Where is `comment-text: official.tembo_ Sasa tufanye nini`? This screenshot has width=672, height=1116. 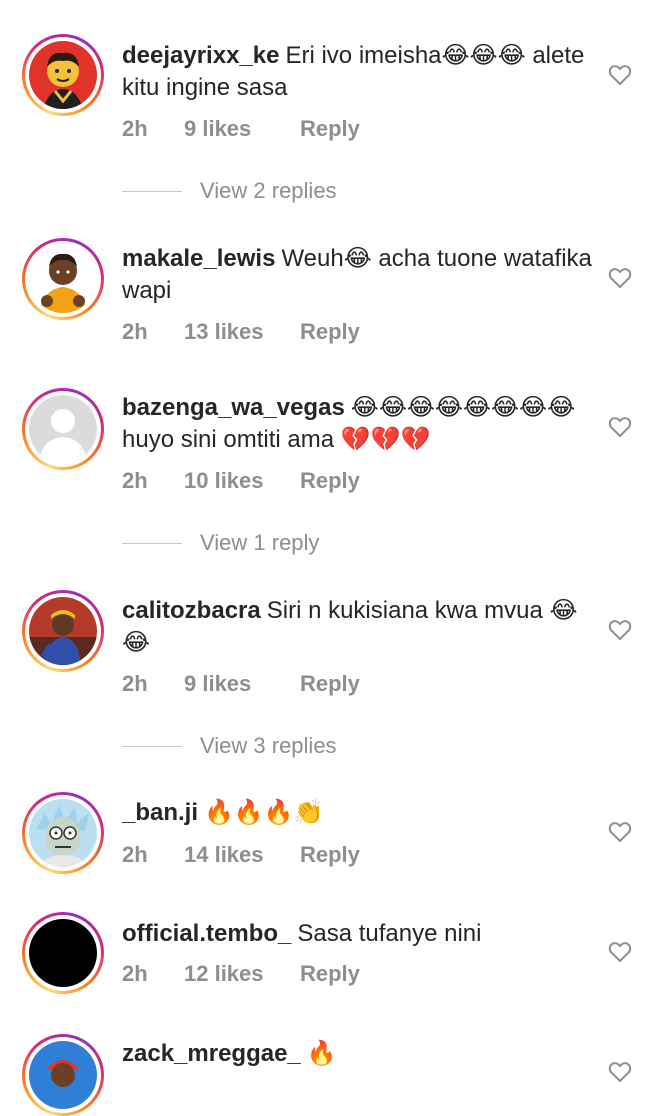
comment-text: official.tembo_ Sasa tufanye nini is located at coordinates (357, 934).